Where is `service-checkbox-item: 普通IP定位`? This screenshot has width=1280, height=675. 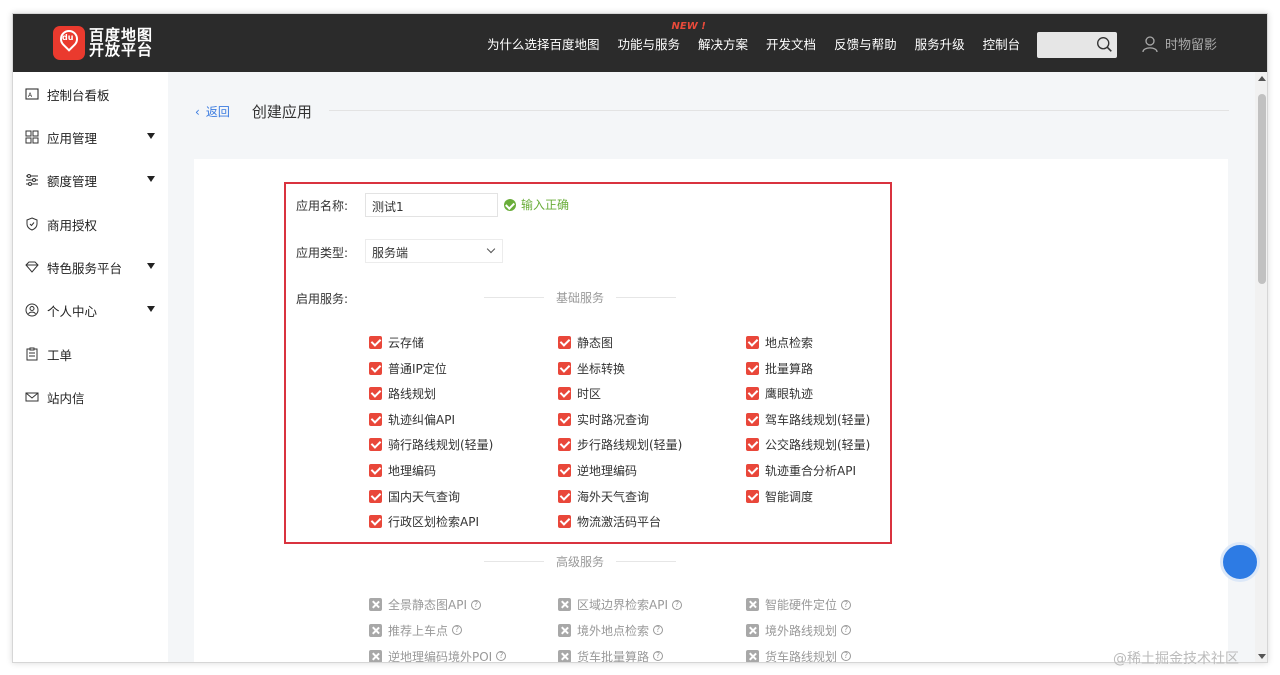 service-checkbox-item: 普通IP定位 is located at coordinates (408, 368).